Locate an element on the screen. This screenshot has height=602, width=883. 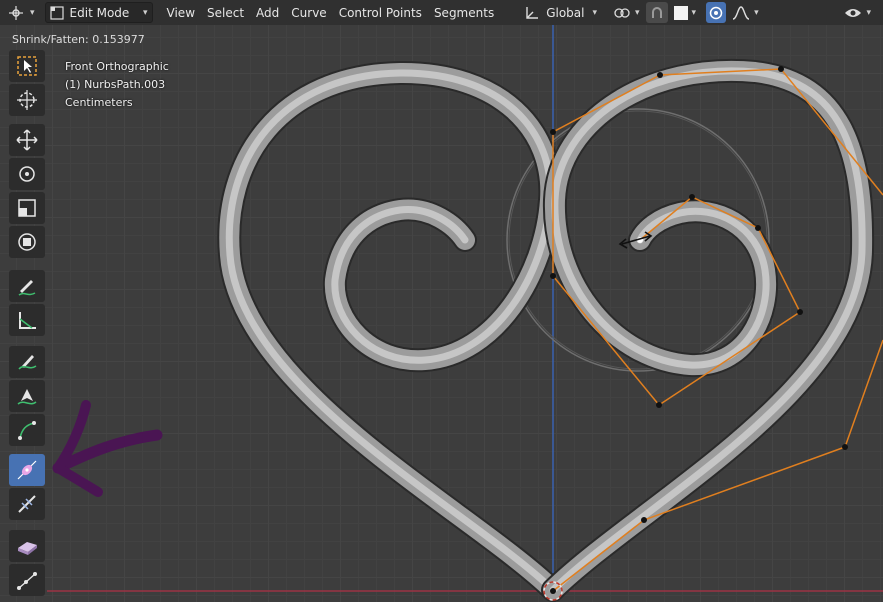
tool-vertex is located at coordinates (27, 580).